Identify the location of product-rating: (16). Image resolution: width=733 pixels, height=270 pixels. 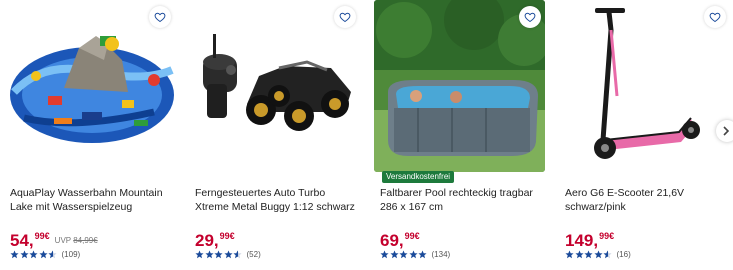
(598, 254).